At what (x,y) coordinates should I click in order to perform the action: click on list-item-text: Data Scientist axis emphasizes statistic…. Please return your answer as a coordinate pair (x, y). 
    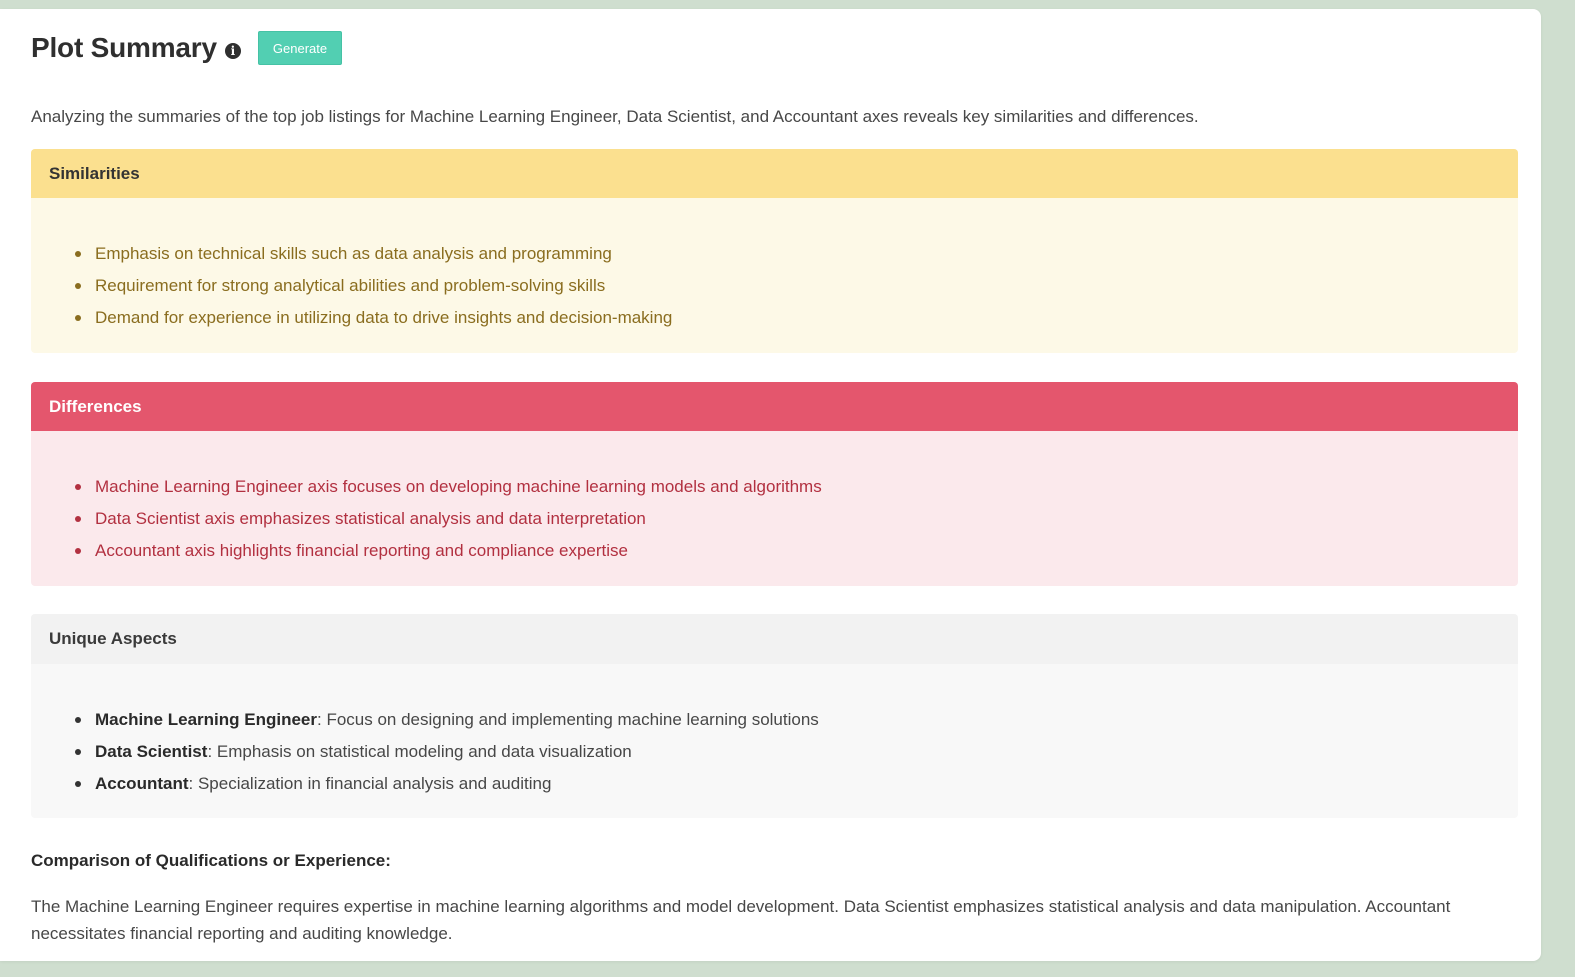
    Looking at the image, I should click on (370, 518).